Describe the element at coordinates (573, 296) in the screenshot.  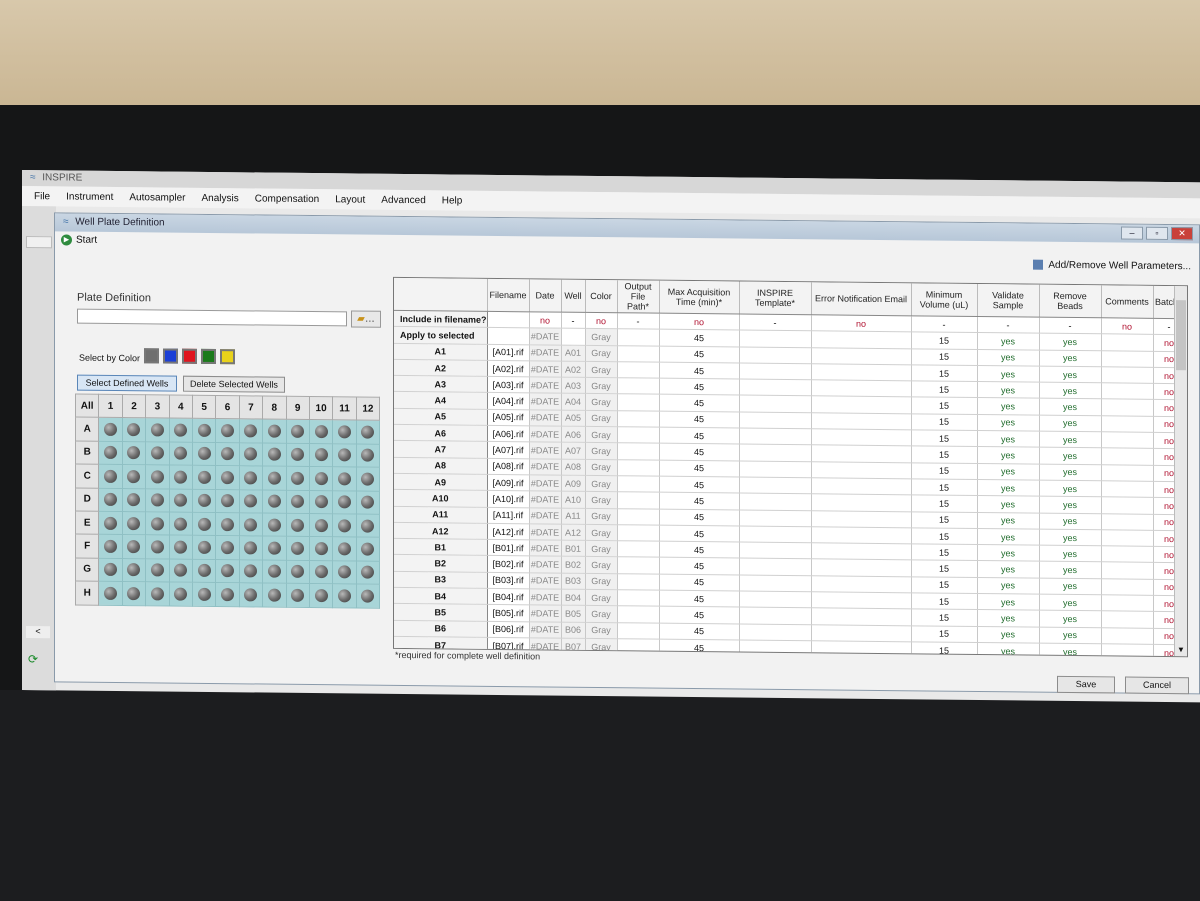
I see `column-header: Well` at that location.